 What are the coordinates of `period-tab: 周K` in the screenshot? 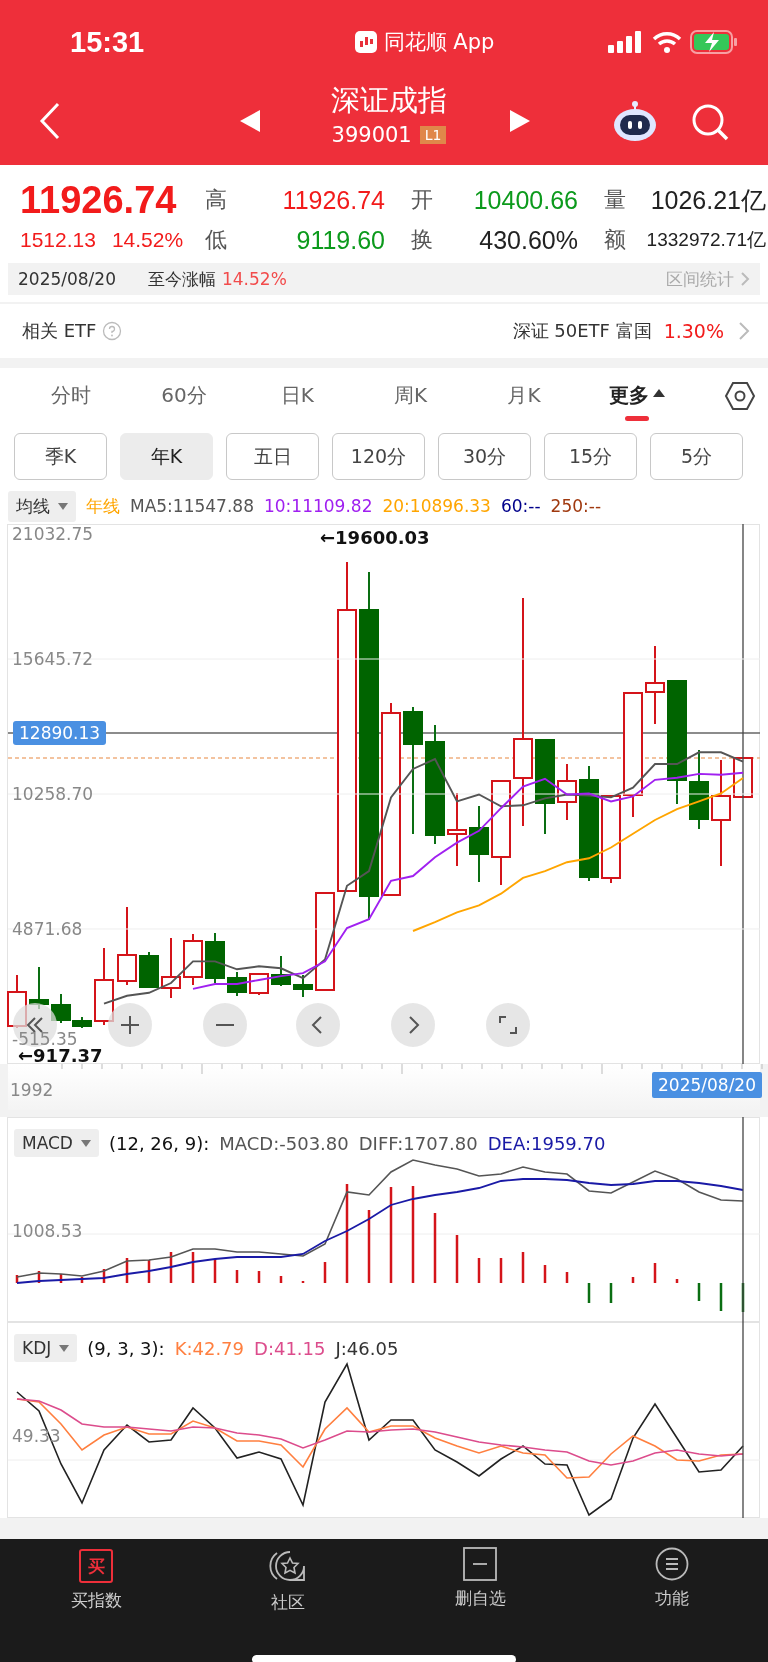 It's located at (411, 395).